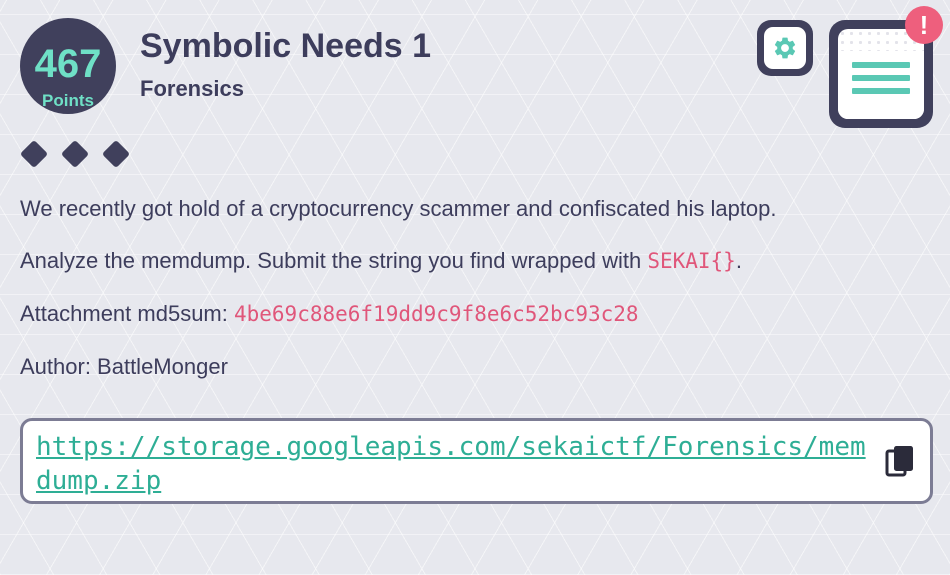 Image resolution: width=950 pixels, height=575 pixels. Describe the element at coordinates (738, 260) in the screenshot. I see `description-text: .` at that location.